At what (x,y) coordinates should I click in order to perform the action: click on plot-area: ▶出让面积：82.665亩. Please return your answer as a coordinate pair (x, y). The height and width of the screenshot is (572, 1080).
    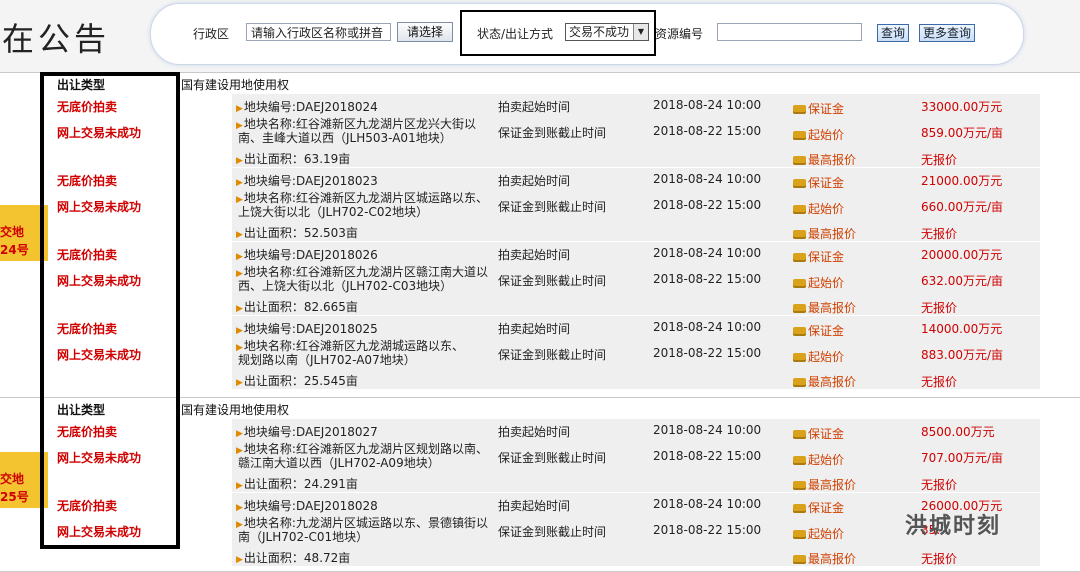
    Looking at the image, I should click on (297, 306).